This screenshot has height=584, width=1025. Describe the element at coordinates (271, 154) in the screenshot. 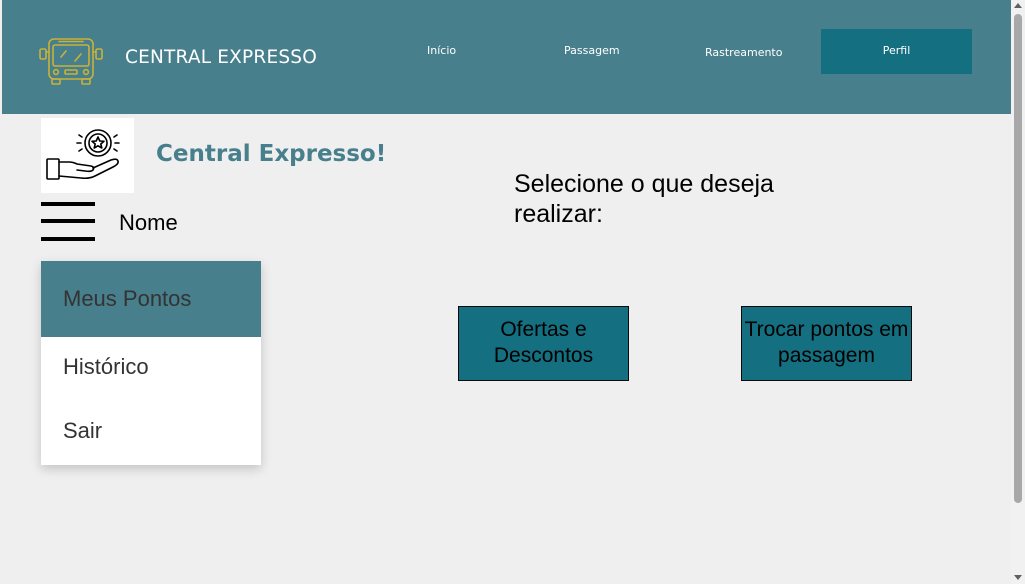

I see `welcome-heading: Central Expresso!` at that location.